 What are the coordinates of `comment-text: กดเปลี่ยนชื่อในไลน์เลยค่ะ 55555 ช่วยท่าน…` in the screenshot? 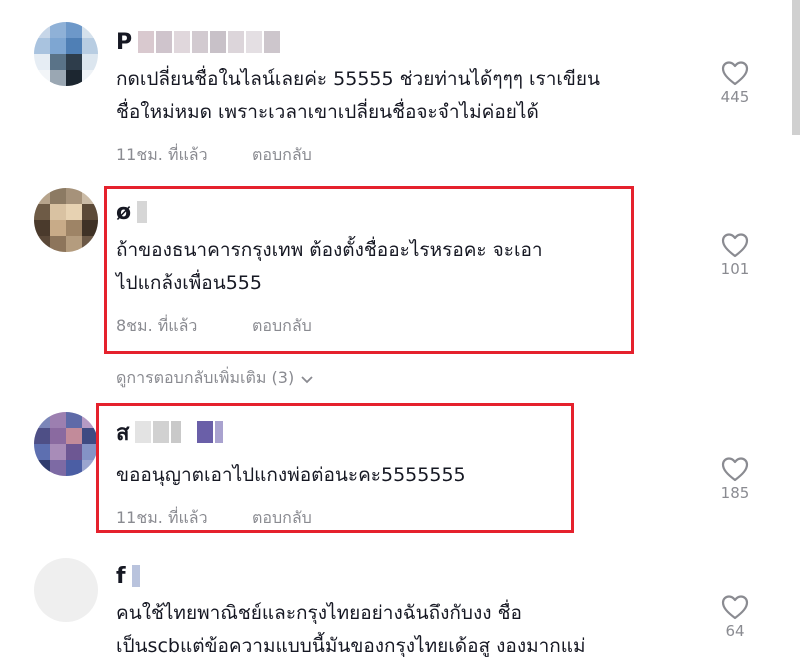 It's located at (411, 96).